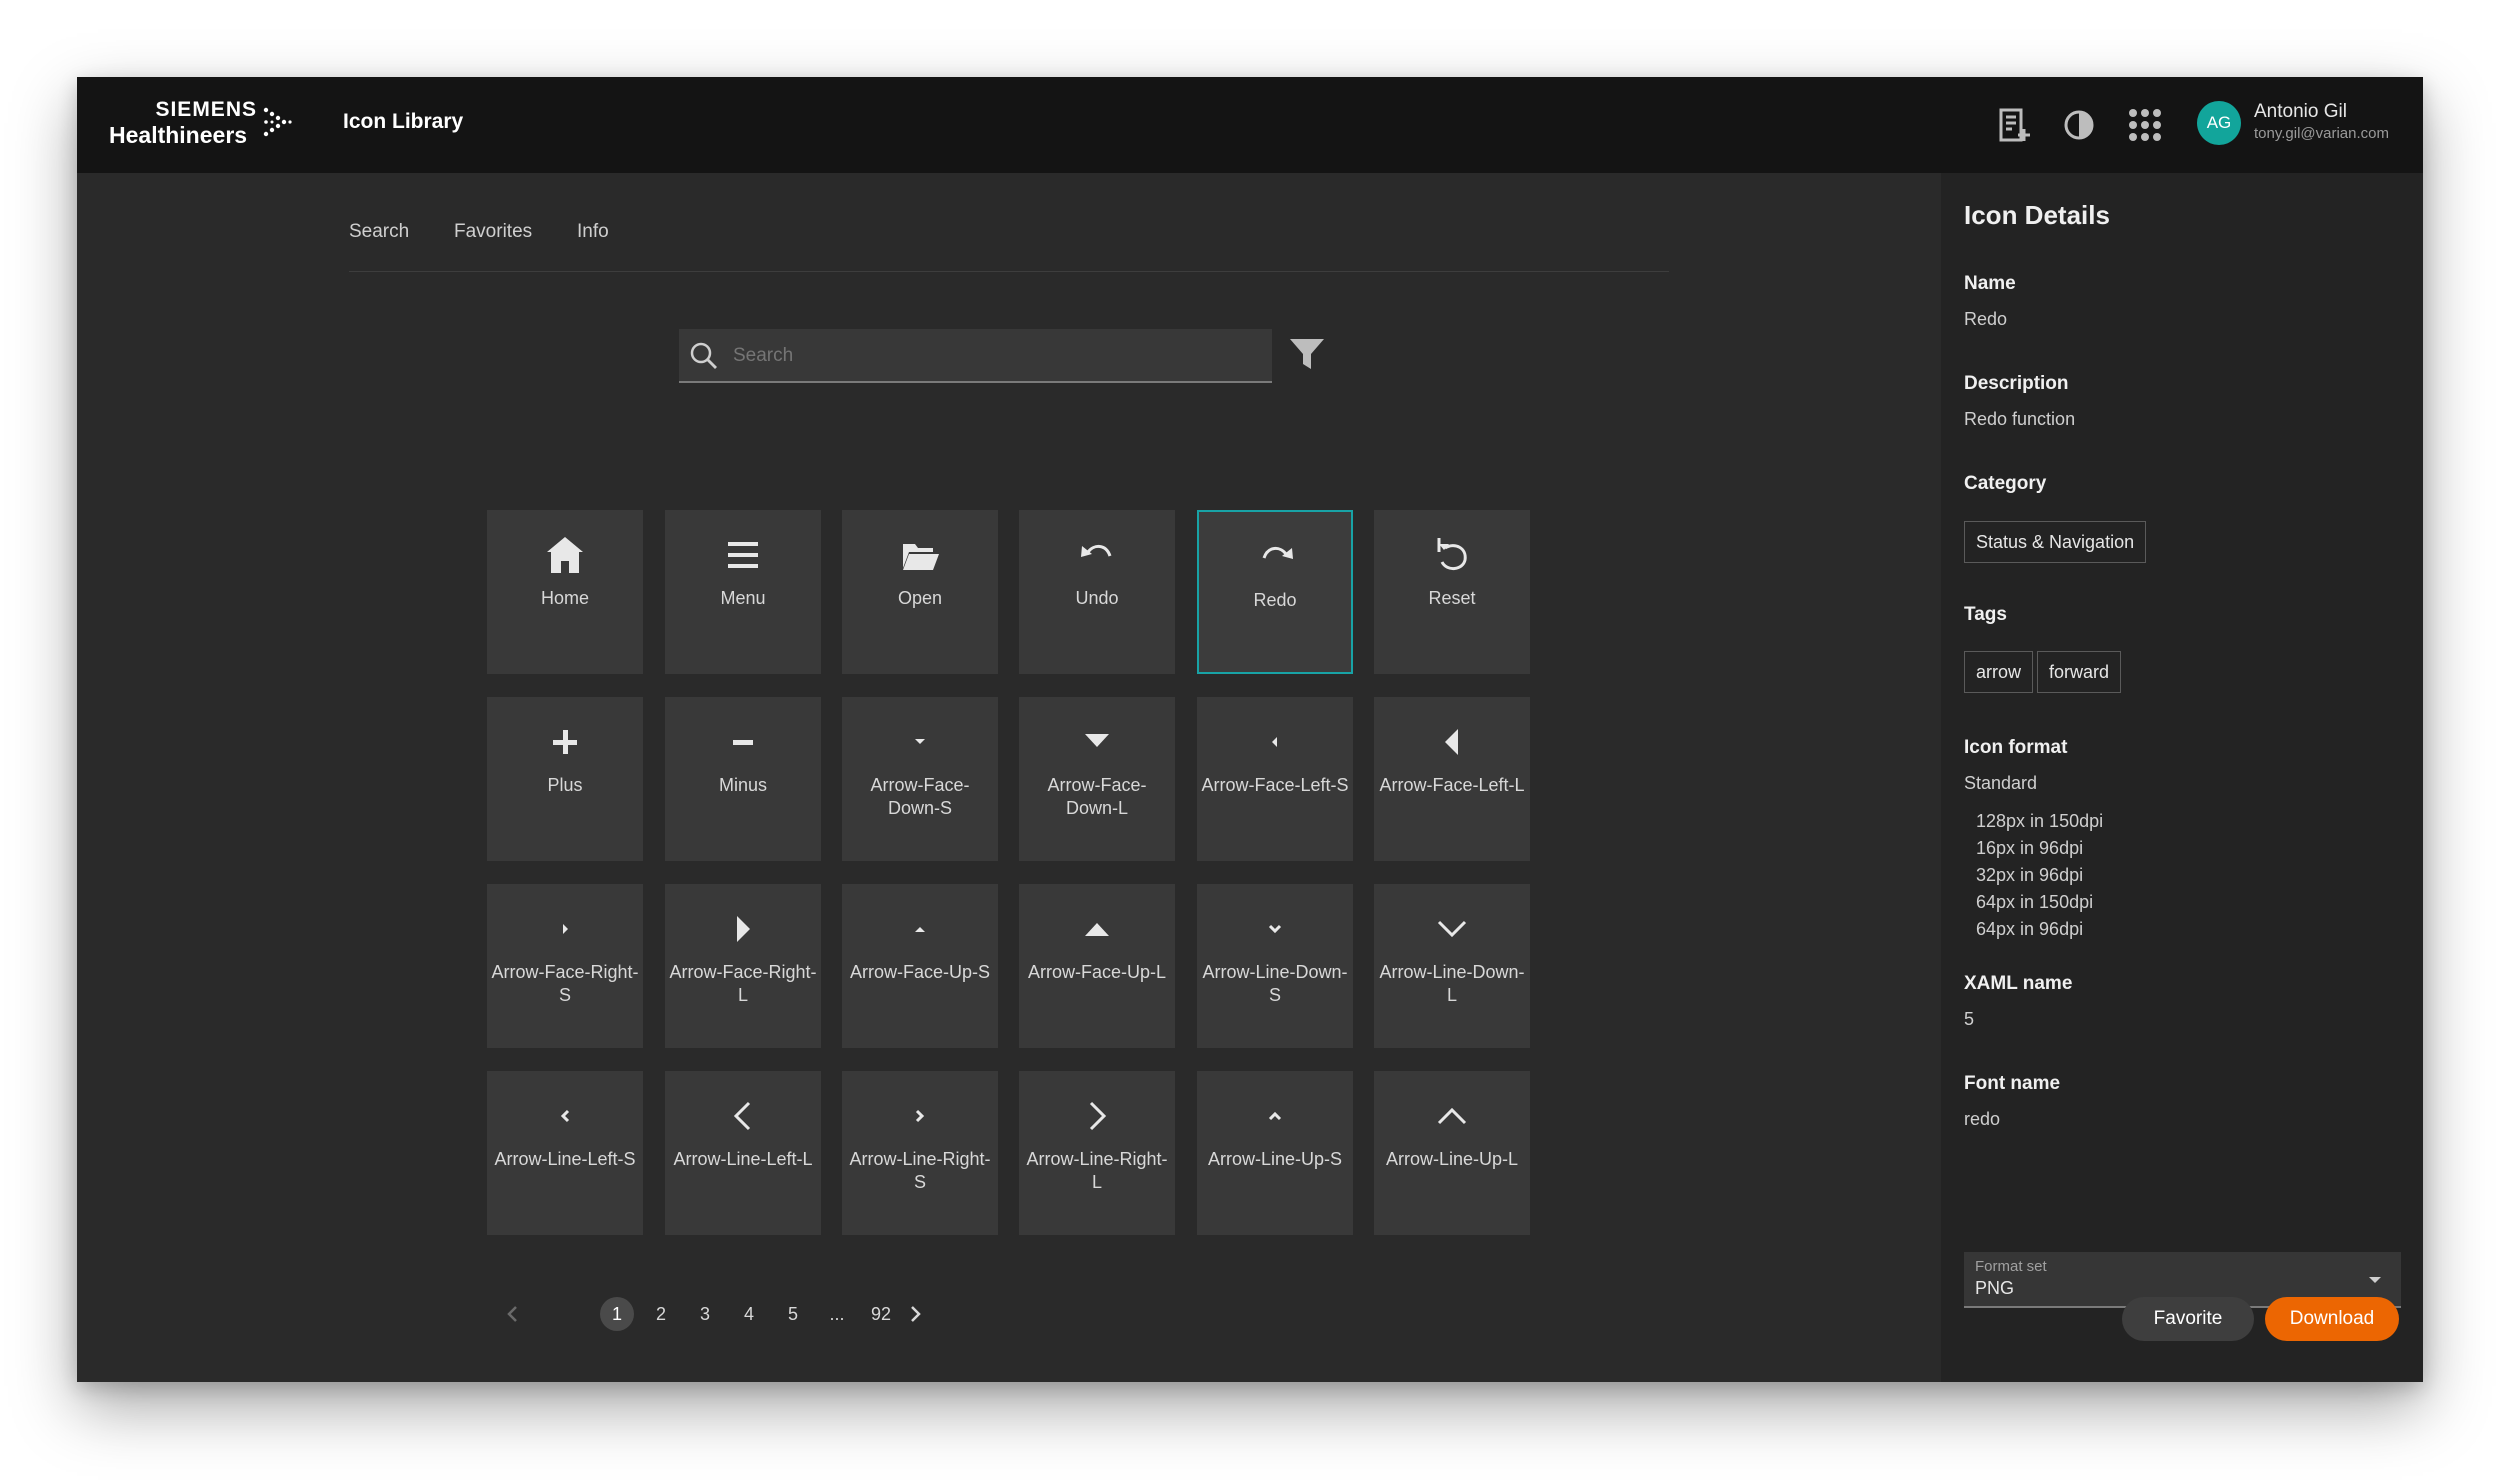 Image resolution: width=2500 pixels, height=1484 pixels. I want to click on icon-tile: Arrow-Face-Right-S, so click(565, 966).